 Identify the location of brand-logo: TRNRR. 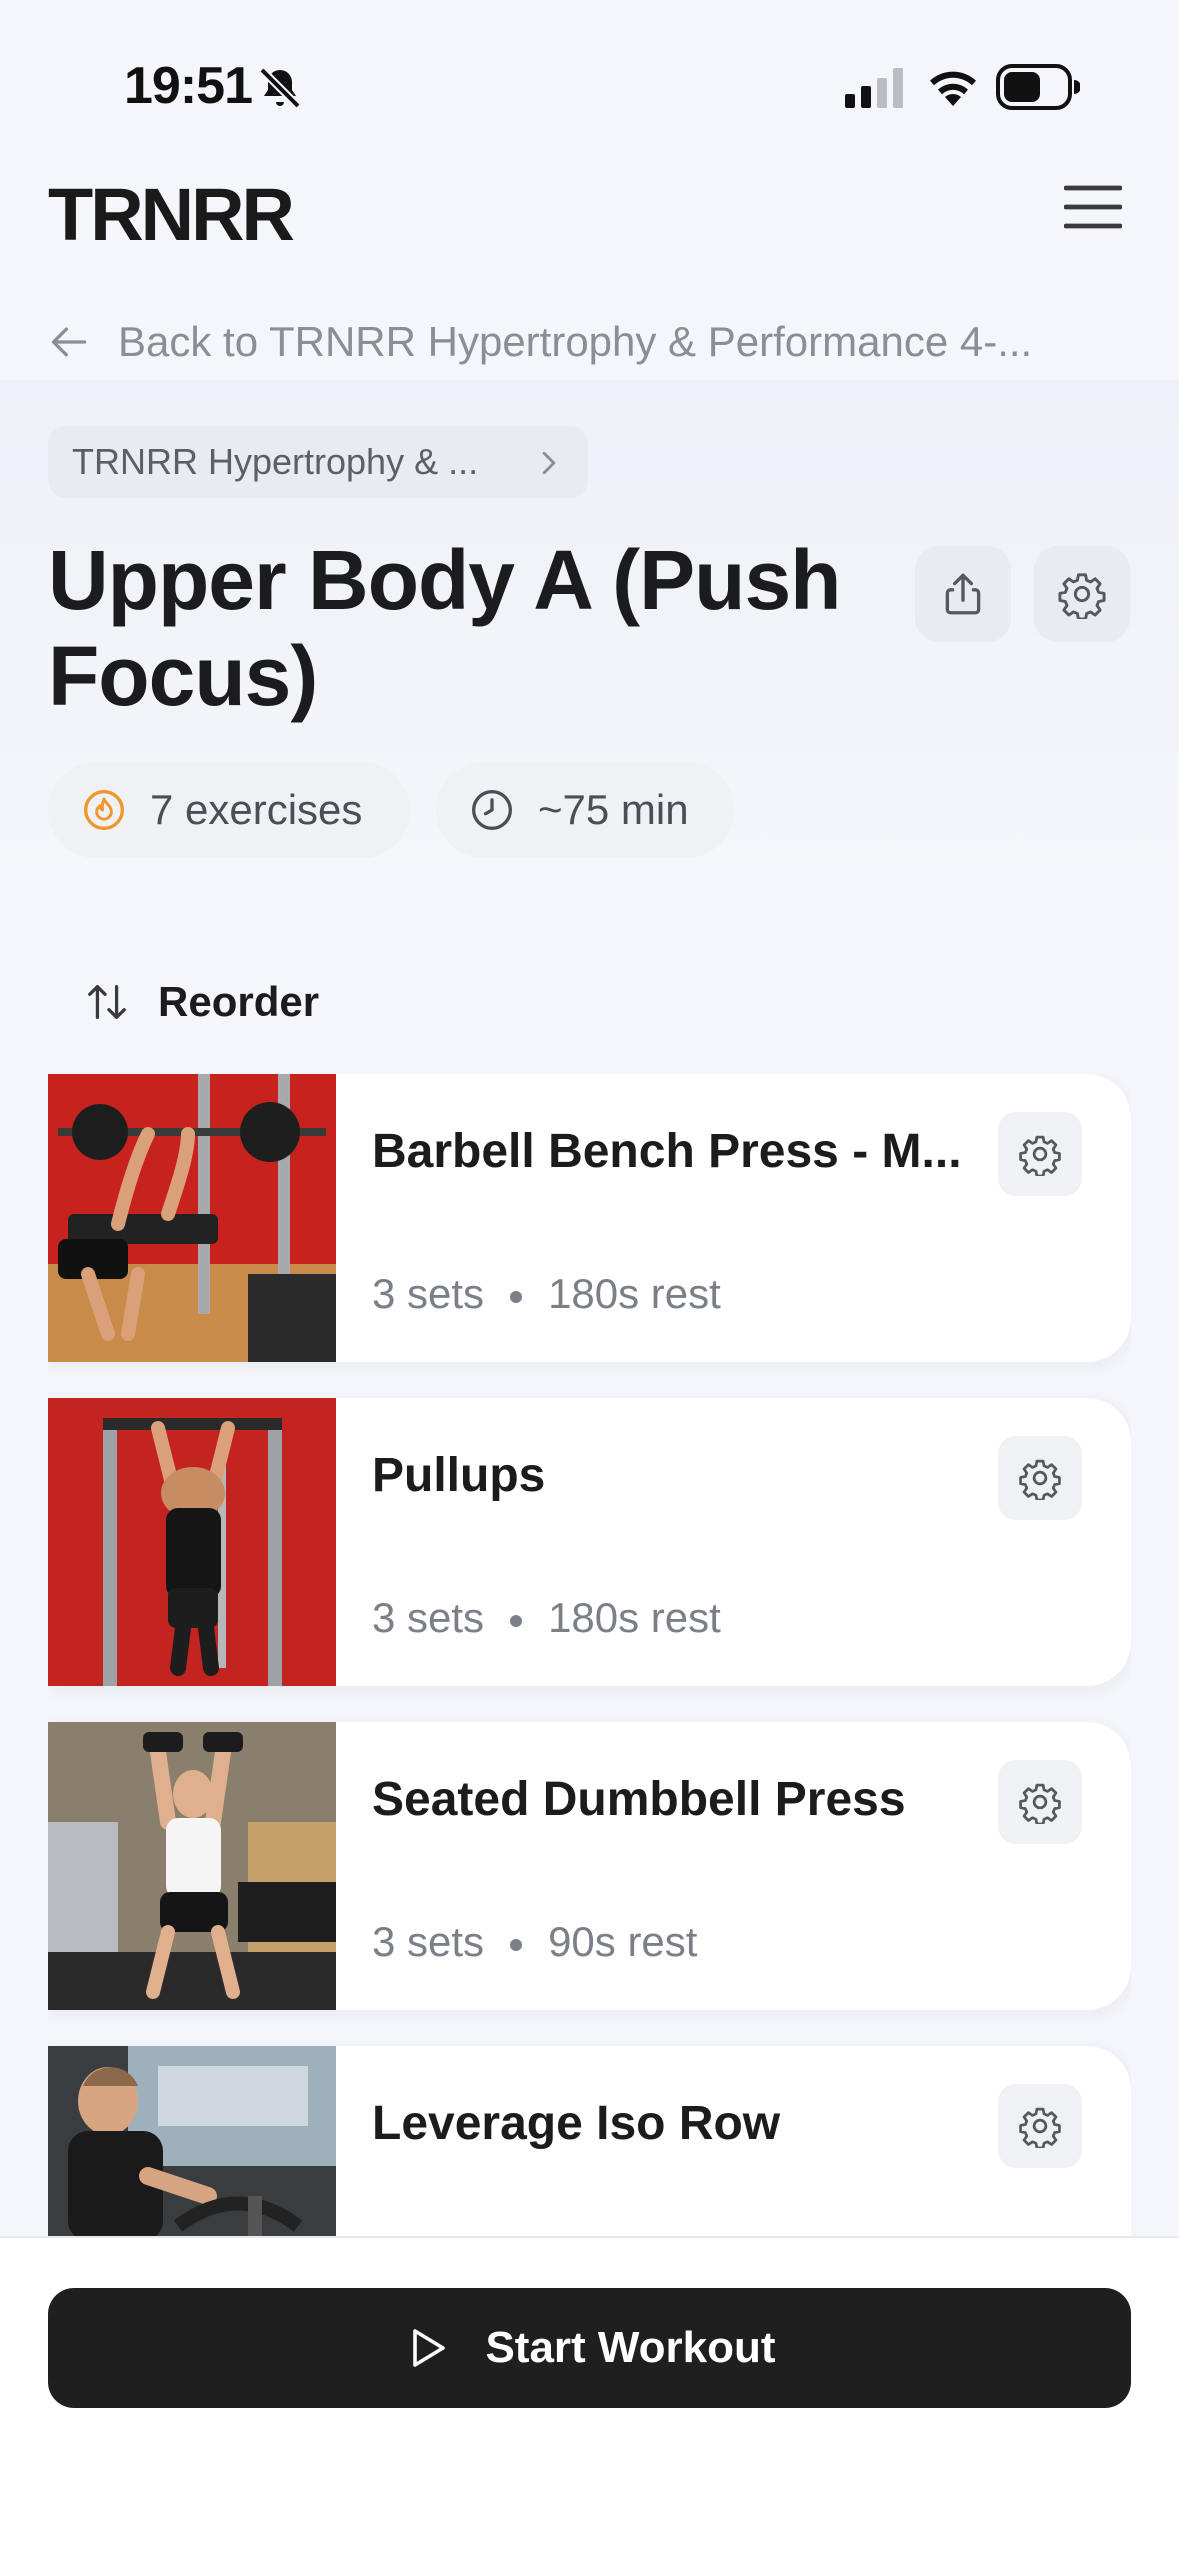
(171, 214).